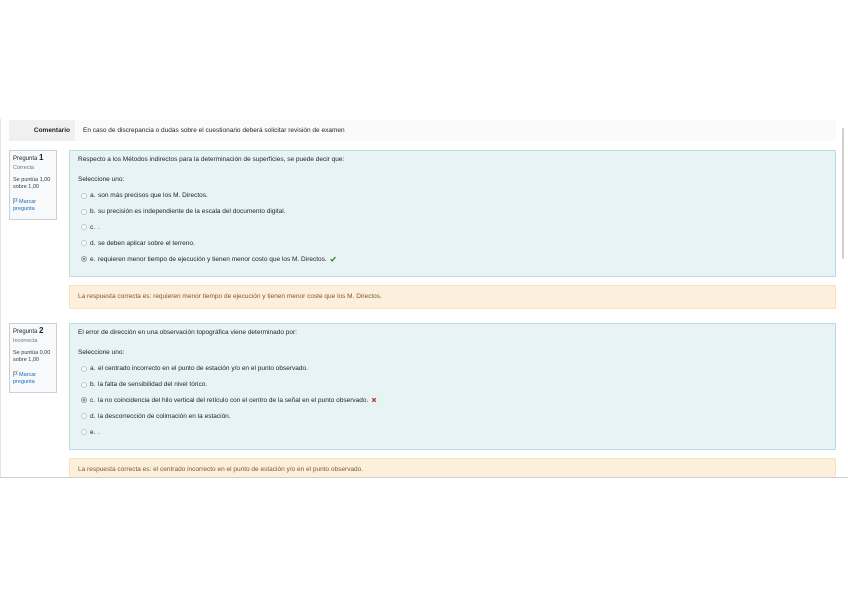  Describe the element at coordinates (41, 330) in the screenshot. I see `question-number: 2` at that location.